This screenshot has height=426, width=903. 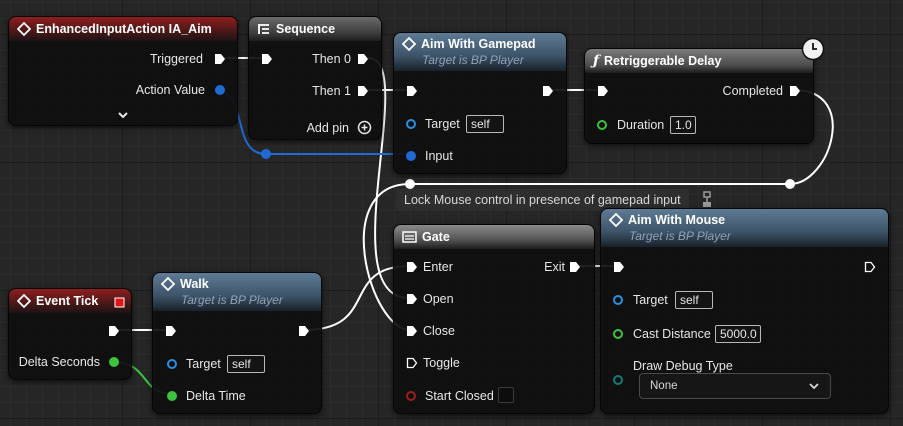 What do you see at coordinates (124, 29) in the screenshot?
I see `node-title: EnhancedInputAction IA_Aim` at bounding box center [124, 29].